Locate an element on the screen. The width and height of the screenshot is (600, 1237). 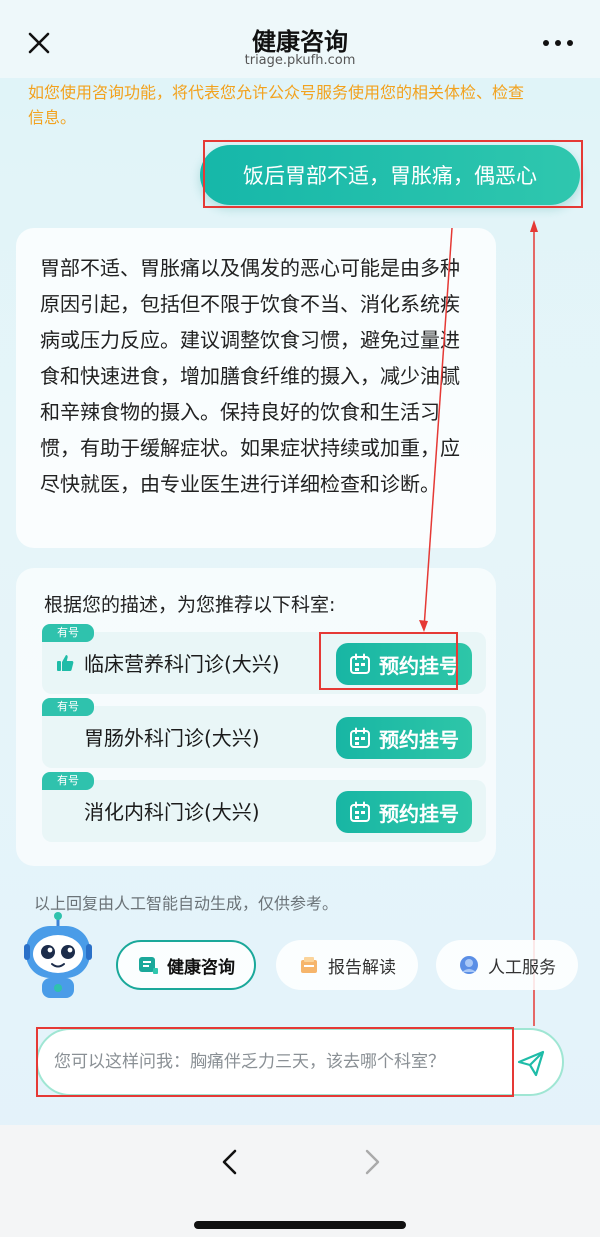
service-icon is located at coordinates (469, 965).